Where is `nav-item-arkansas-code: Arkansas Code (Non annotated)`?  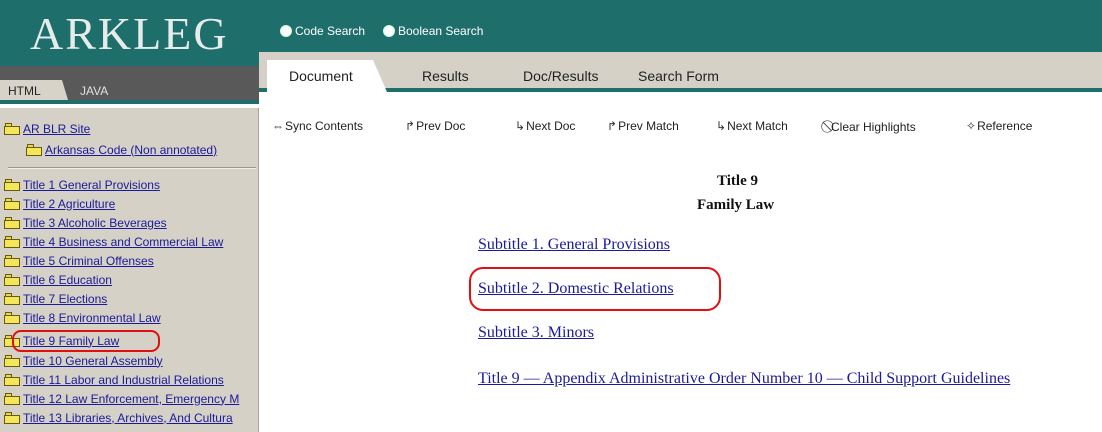 nav-item-arkansas-code: Arkansas Code (Non annotated) is located at coordinates (121, 149).